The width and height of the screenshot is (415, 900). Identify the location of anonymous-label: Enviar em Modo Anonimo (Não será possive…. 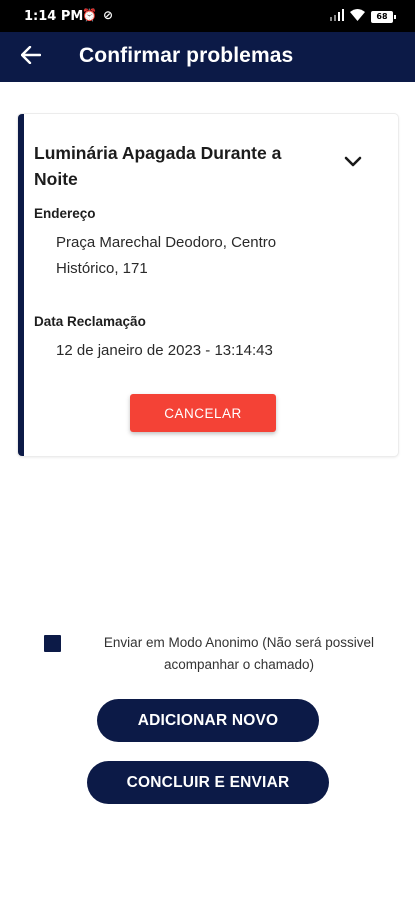
(239, 654).